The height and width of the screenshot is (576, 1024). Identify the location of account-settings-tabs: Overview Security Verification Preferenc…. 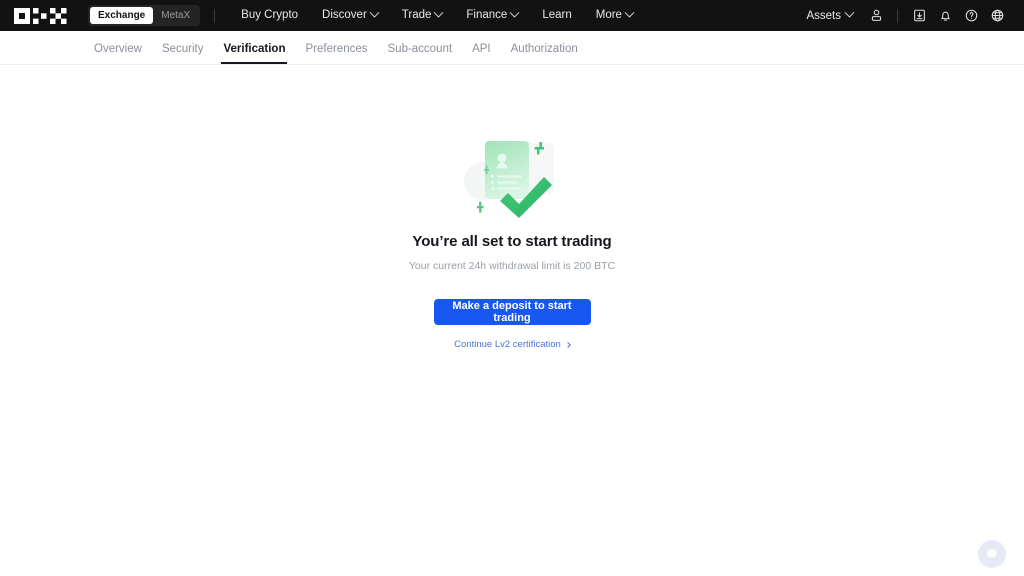
(512, 48).